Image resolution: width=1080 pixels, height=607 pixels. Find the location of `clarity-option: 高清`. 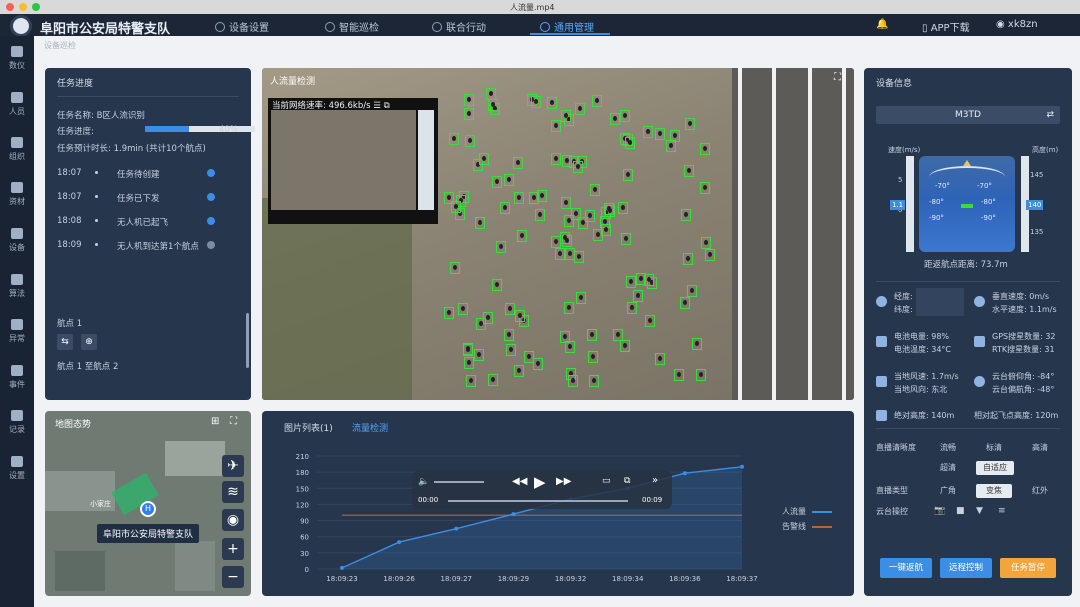

clarity-option: 高清 is located at coordinates (1040, 448).